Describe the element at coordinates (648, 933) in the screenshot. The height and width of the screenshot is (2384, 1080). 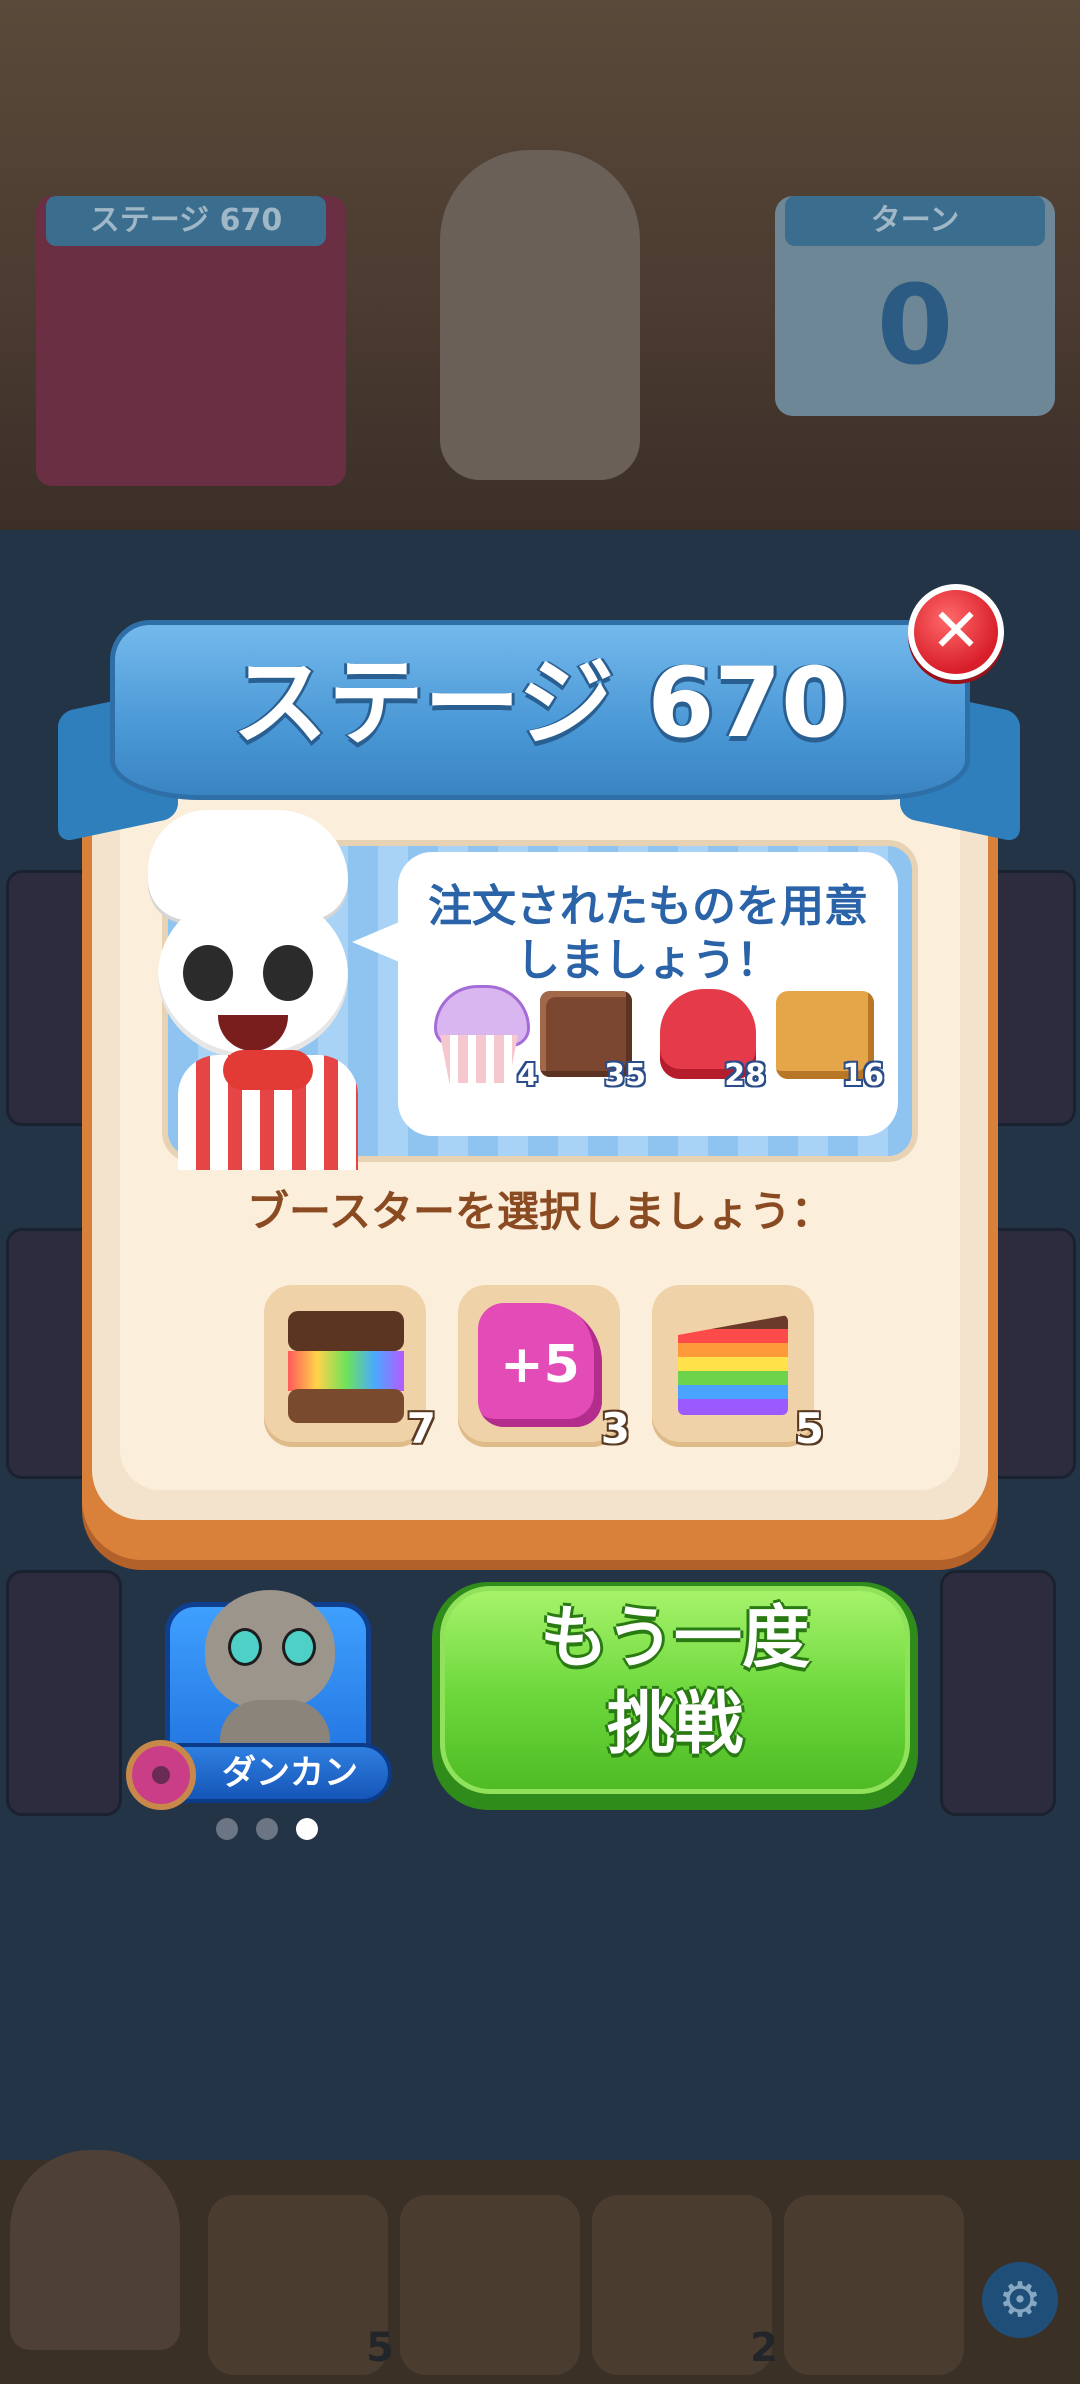
I see `order-message: 注文されたものを用意しましょう！` at that location.